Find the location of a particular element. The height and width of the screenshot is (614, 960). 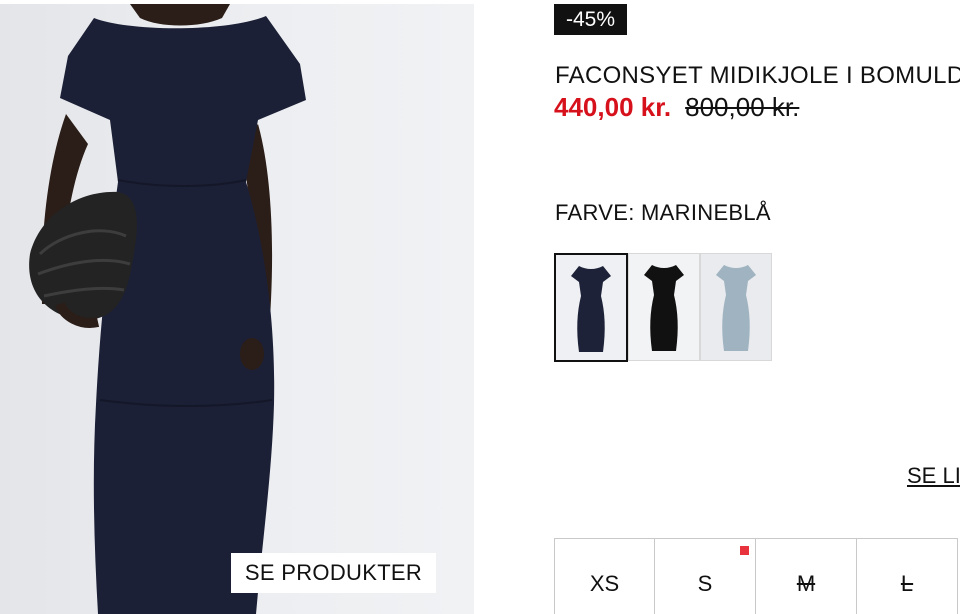

size-option-l: L is located at coordinates (907, 576).